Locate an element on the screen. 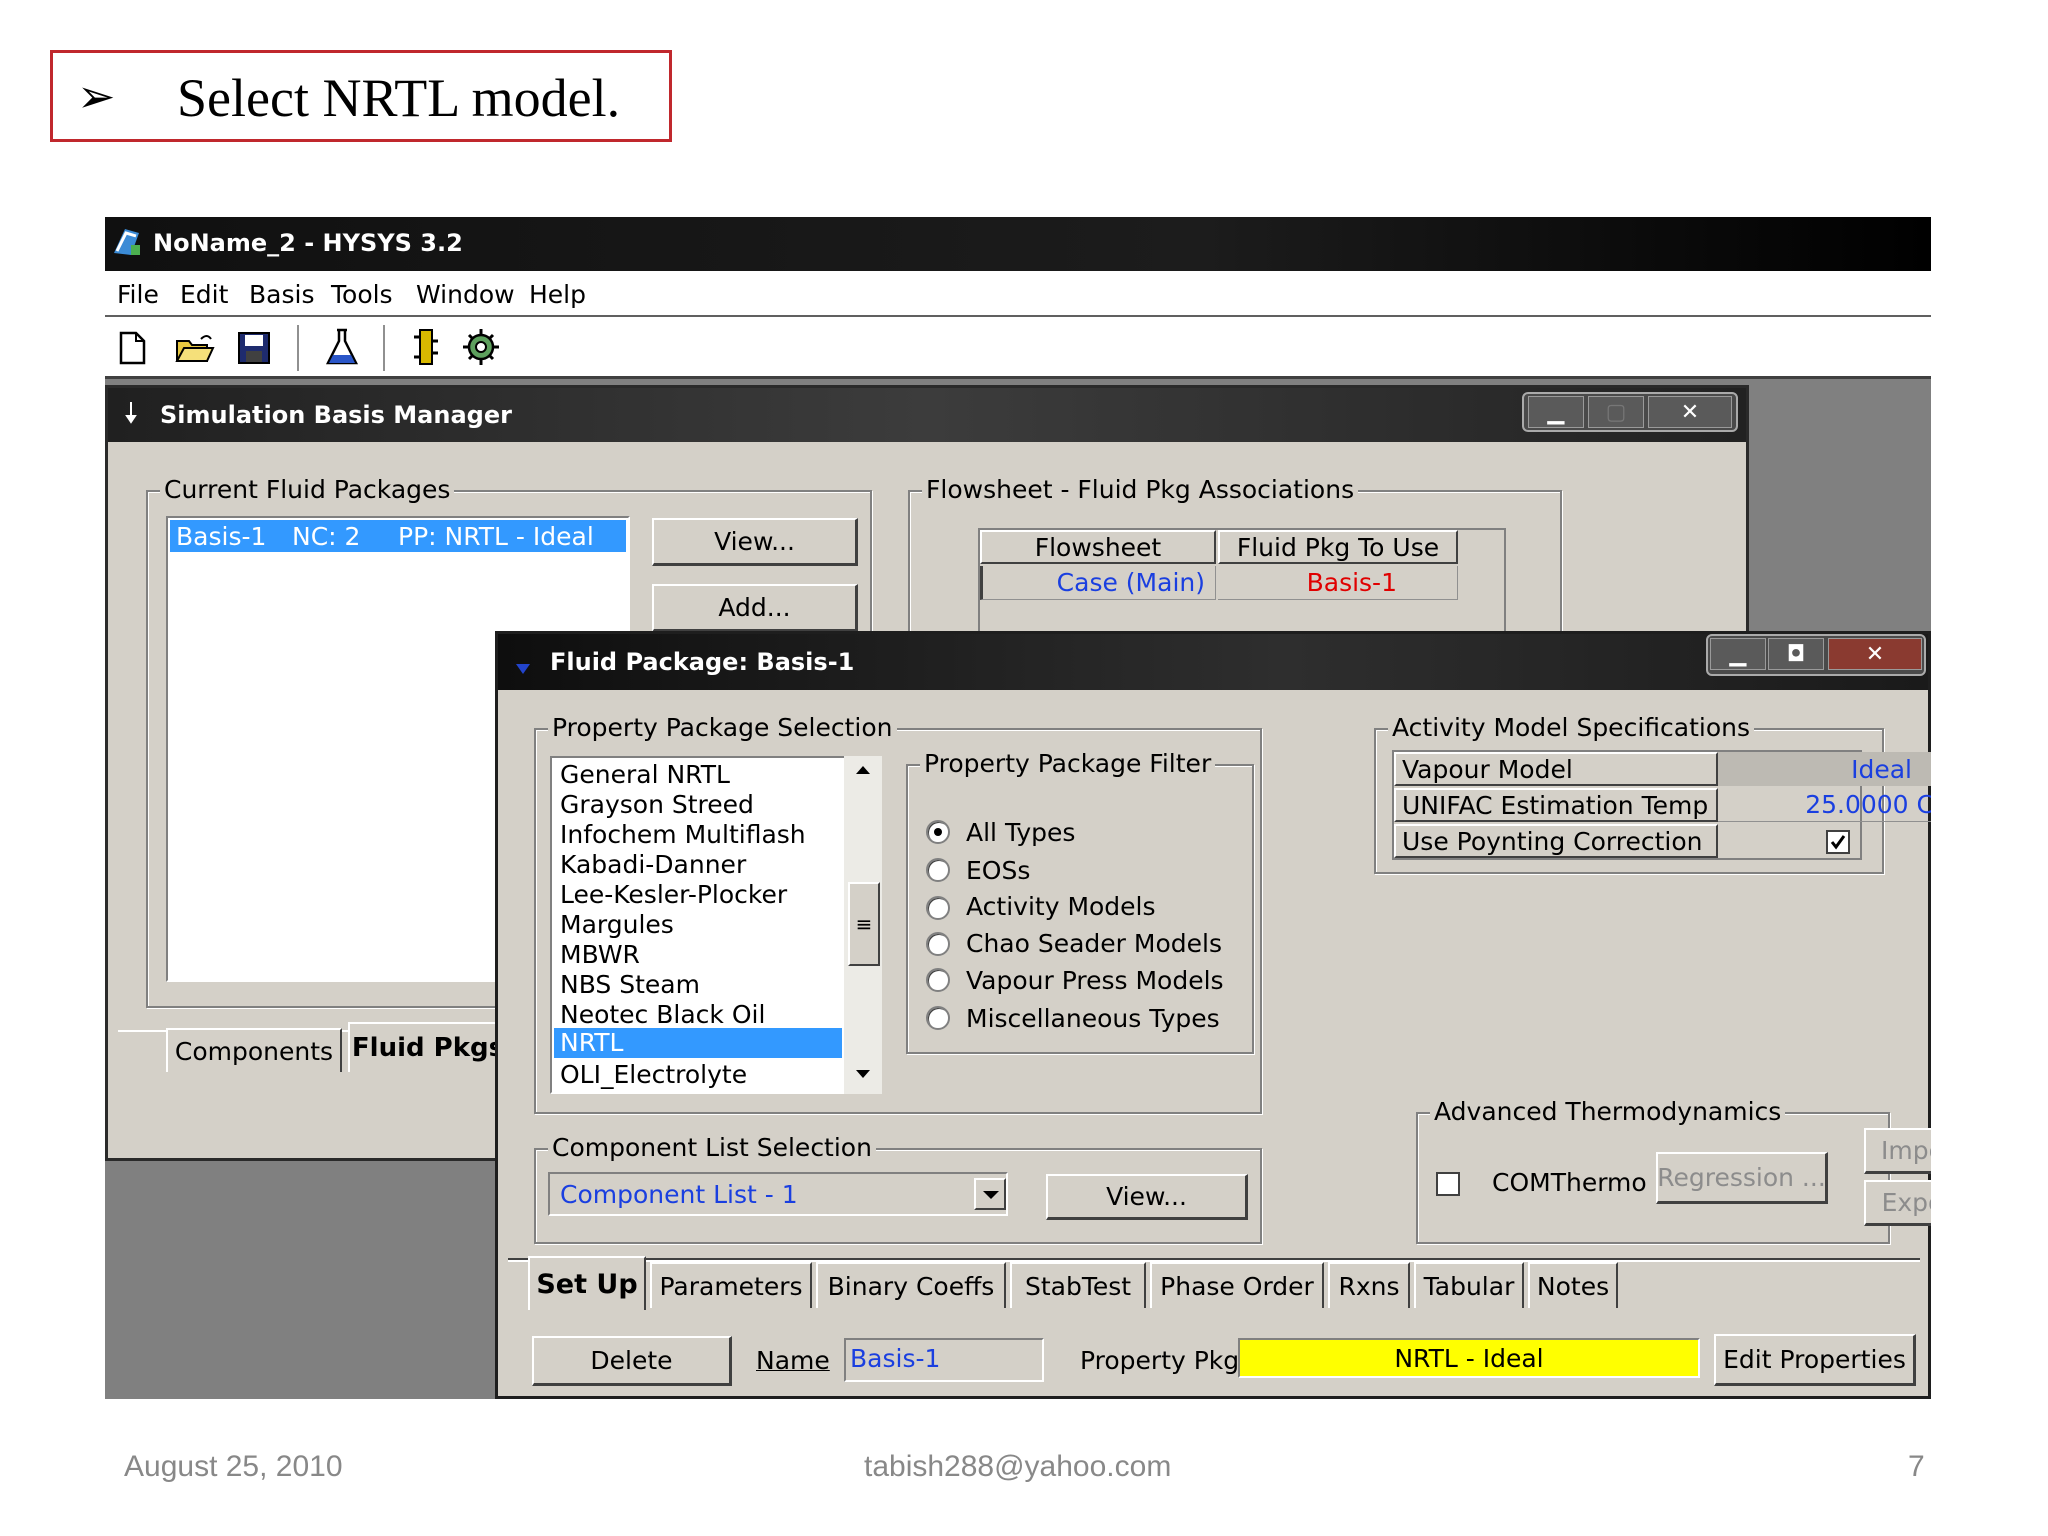 This screenshot has height=1536, width=2048. menu-bar: File Edit Basis Tools Window Help is located at coordinates (1018, 294).